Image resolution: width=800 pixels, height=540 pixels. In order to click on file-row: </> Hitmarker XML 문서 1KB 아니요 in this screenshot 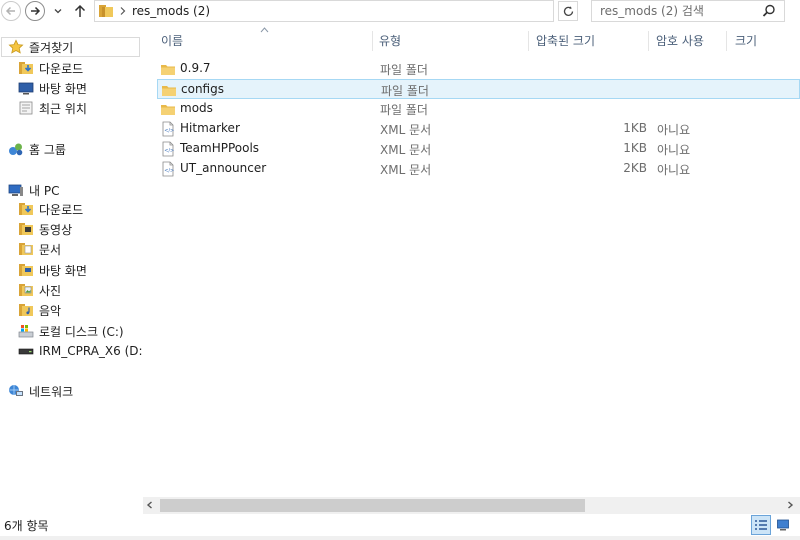, I will do `click(478, 129)`.